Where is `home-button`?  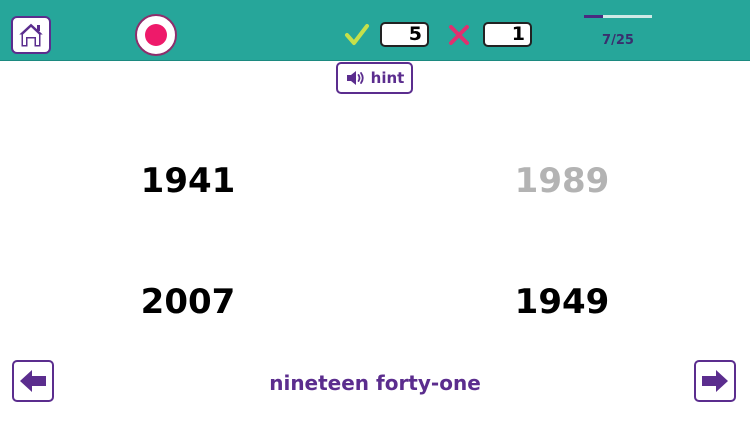
home-button is located at coordinates (31, 35).